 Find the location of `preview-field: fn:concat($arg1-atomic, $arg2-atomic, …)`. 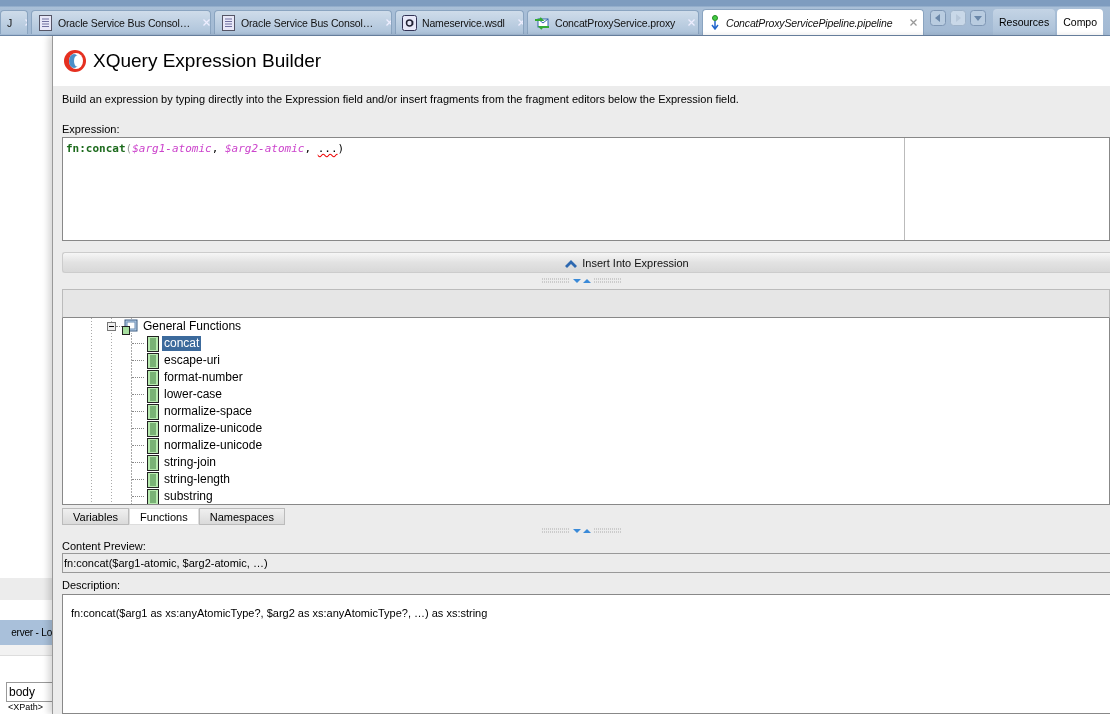

preview-field: fn:concat($arg1-atomic, $arg2-atomic, …) is located at coordinates (586, 563).